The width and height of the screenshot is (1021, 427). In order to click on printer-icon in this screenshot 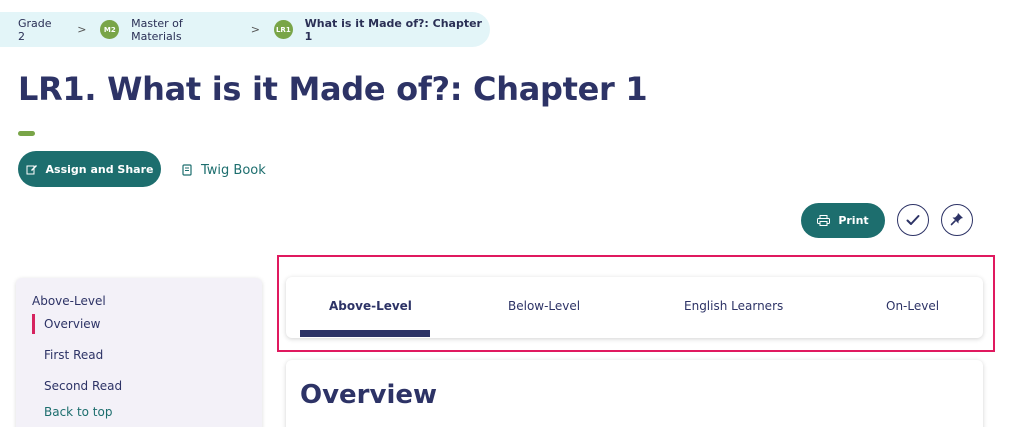, I will do `click(824, 220)`.